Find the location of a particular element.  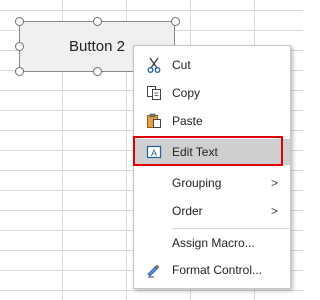

menu-label-grouping: Grouping is located at coordinates (197, 183).